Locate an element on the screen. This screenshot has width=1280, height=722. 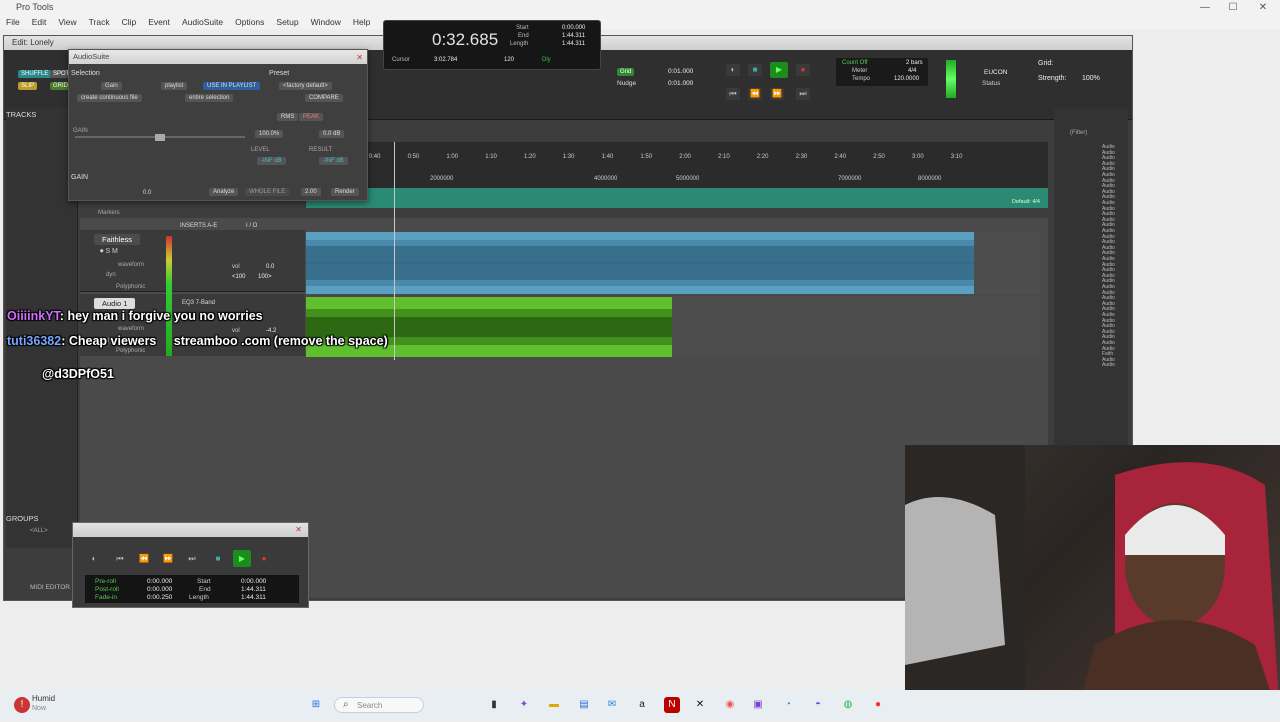
gain-db: 0.0 dB is located at coordinates (332, 134).